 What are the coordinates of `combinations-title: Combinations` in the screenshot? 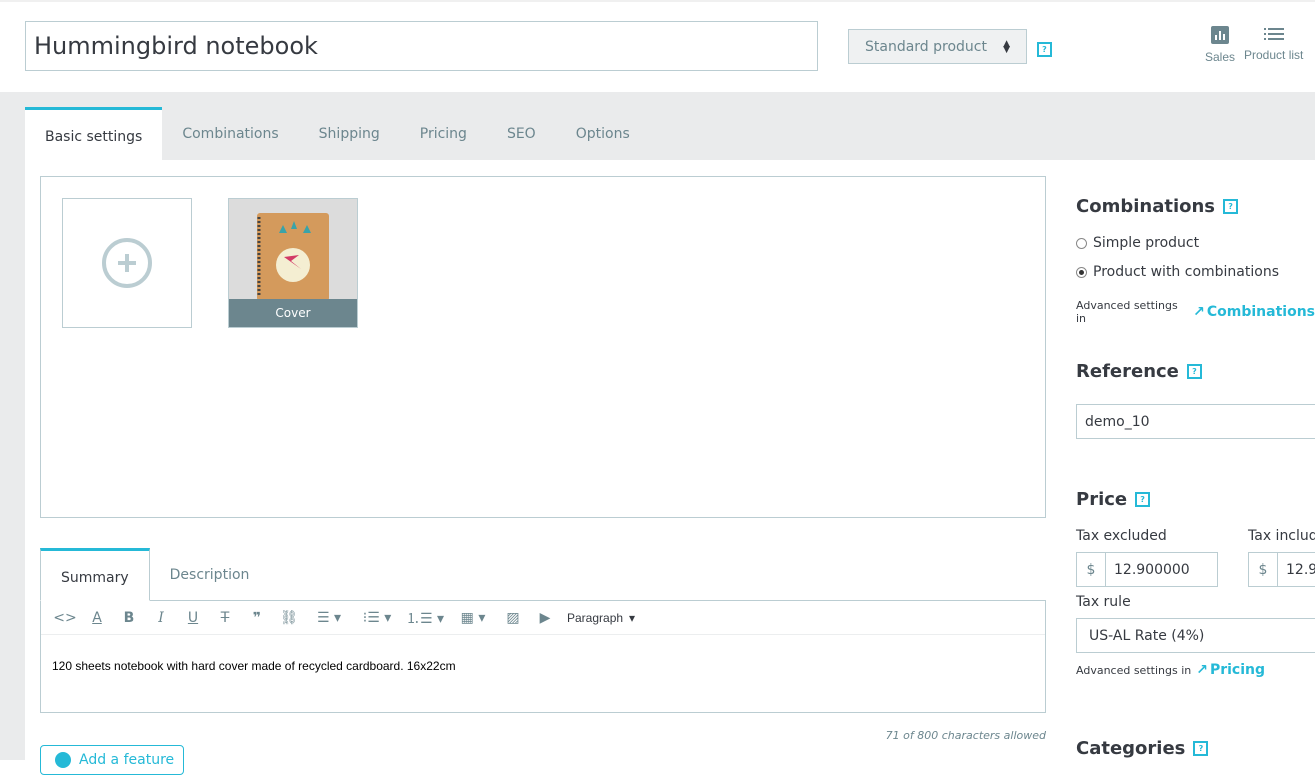 It's located at (1146, 206).